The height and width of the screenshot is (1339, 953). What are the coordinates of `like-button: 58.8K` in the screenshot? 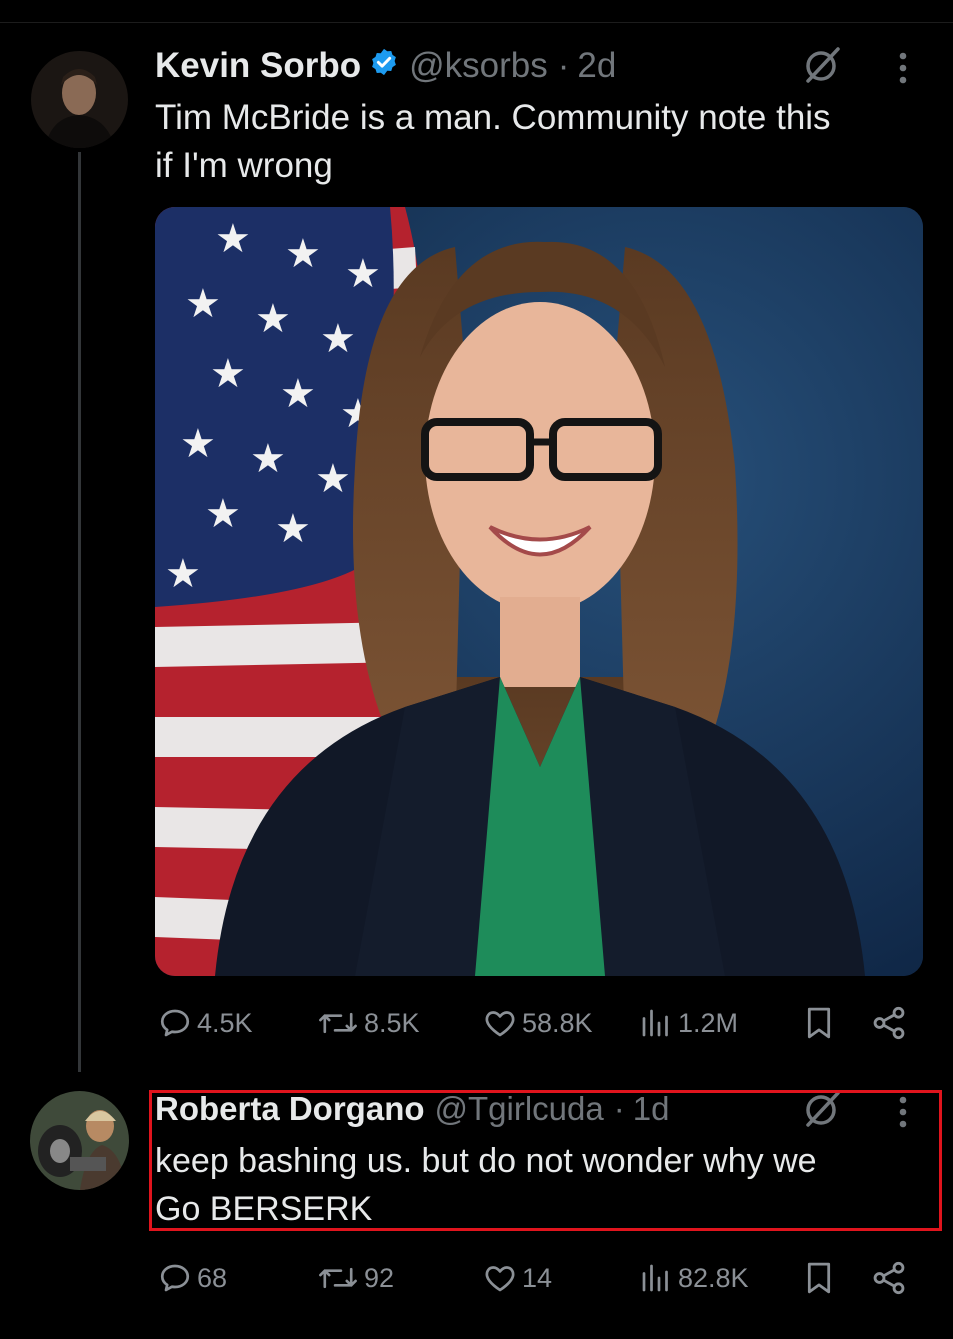 It's located at (537, 1023).